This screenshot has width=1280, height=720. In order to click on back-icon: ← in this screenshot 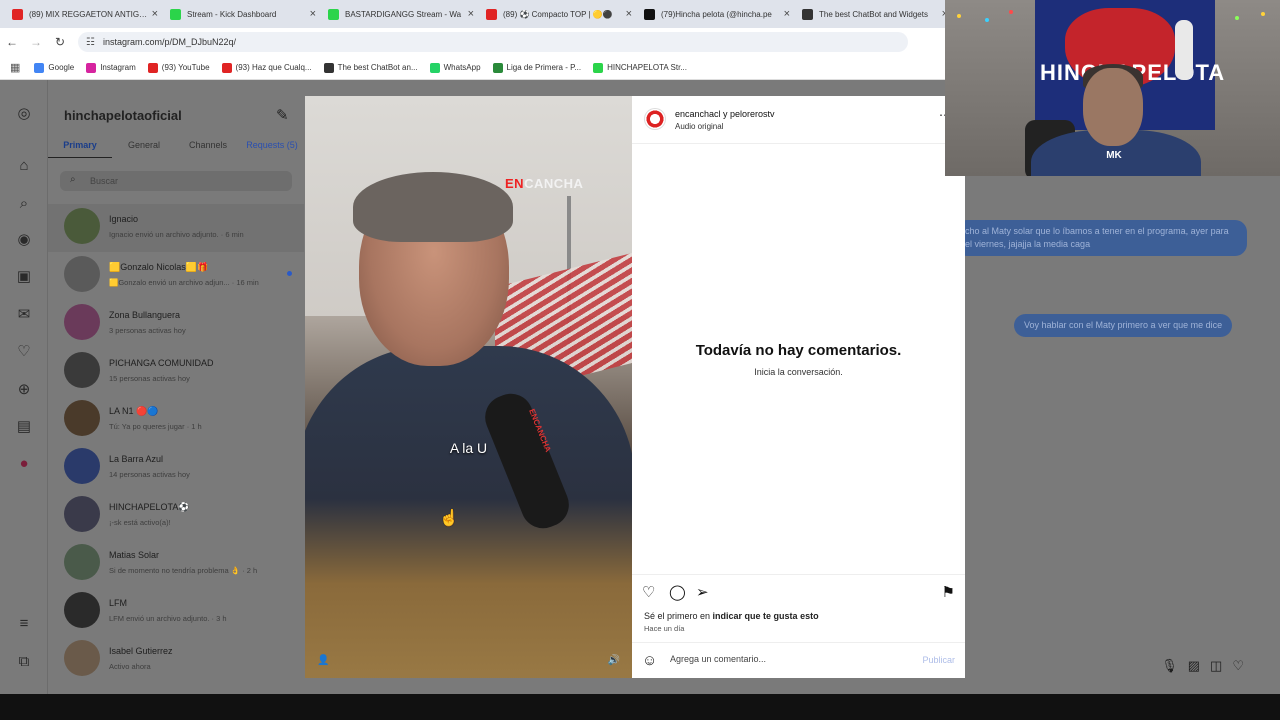, I will do `click(12, 42)`.